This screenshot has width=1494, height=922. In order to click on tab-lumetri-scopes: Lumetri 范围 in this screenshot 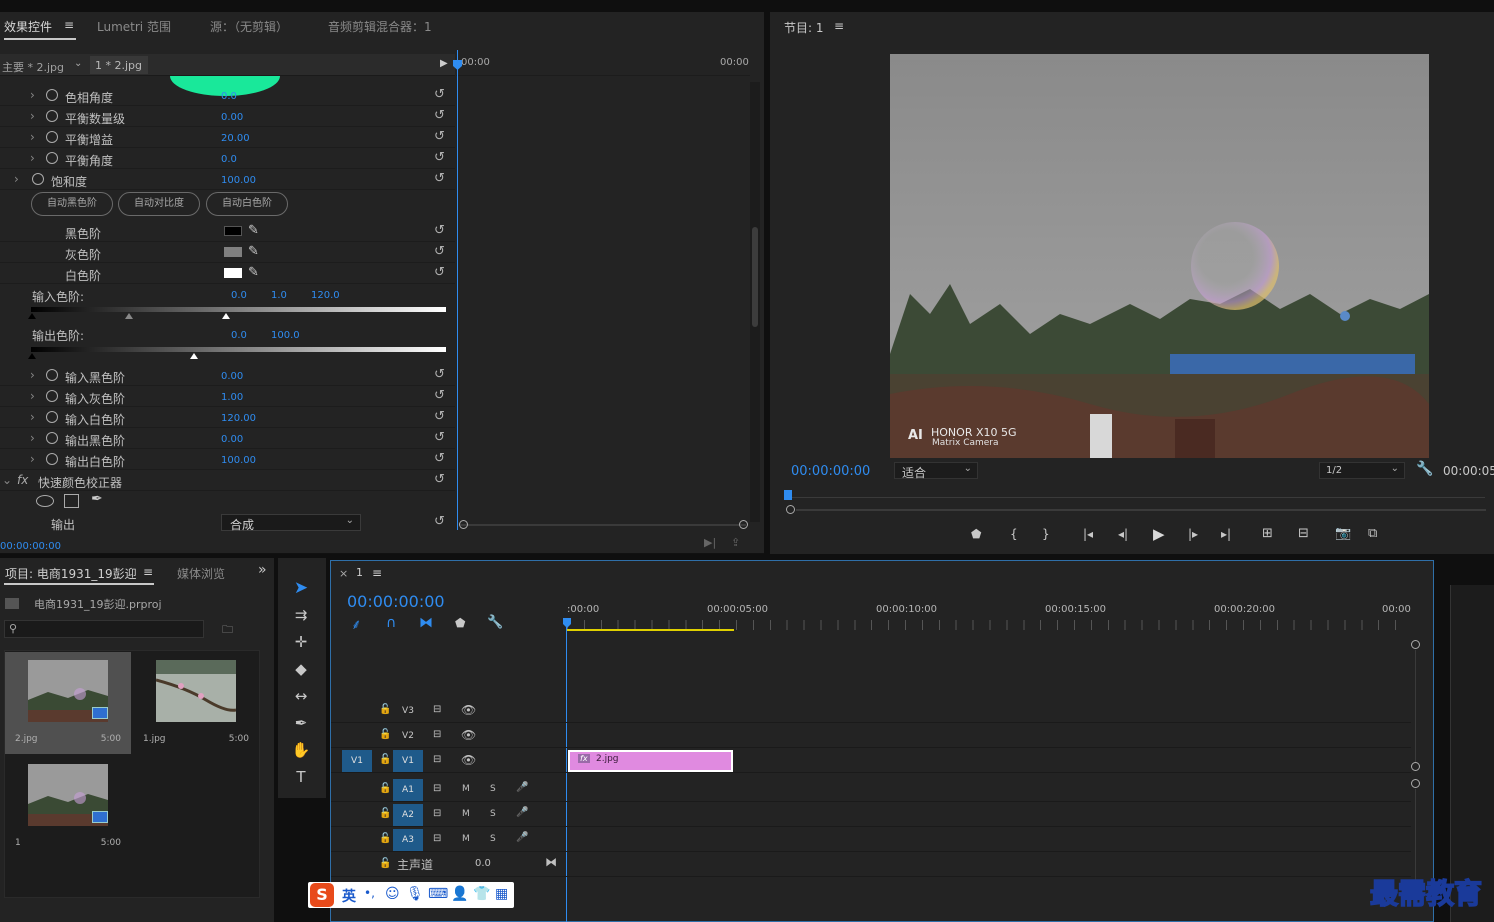, I will do `click(134, 26)`.